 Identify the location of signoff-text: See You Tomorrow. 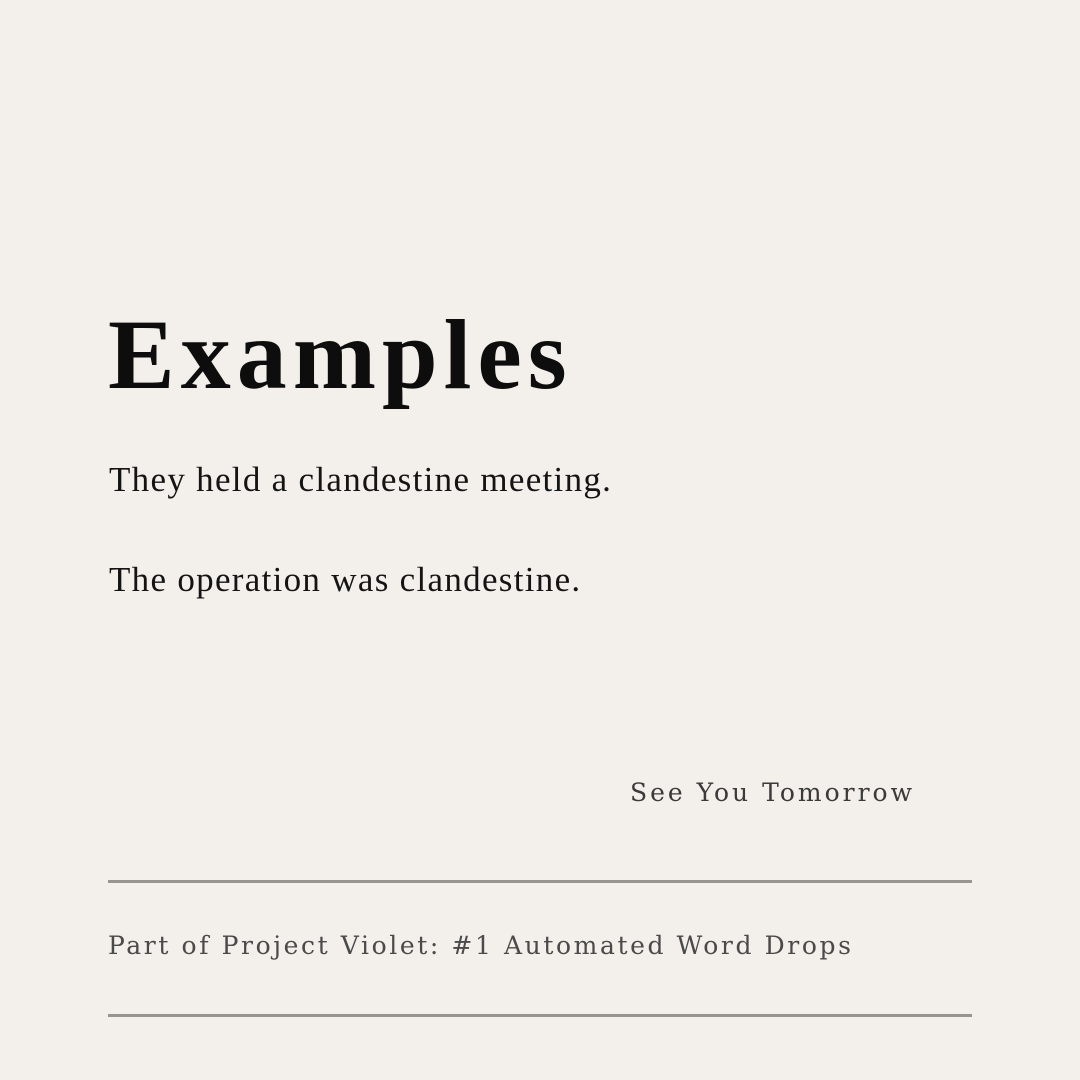
(772, 792).